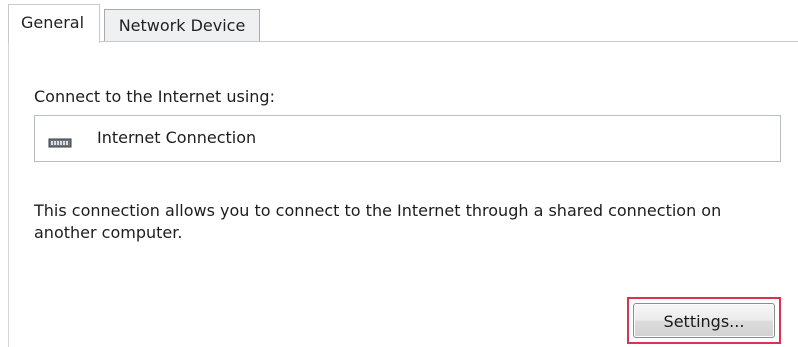  I want to click on connection-list-box: Internet Connection, so click(407, 138).